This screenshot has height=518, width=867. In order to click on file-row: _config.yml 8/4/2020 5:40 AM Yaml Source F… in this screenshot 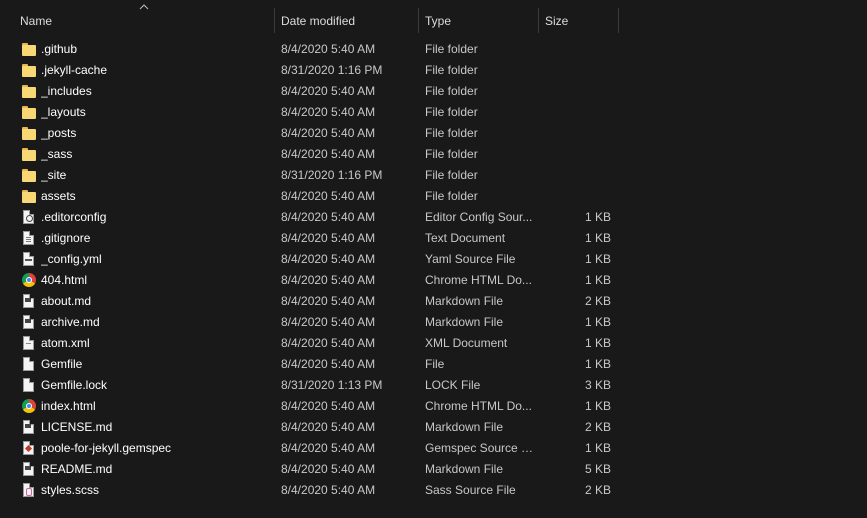, I will do `click(433, 259)`.